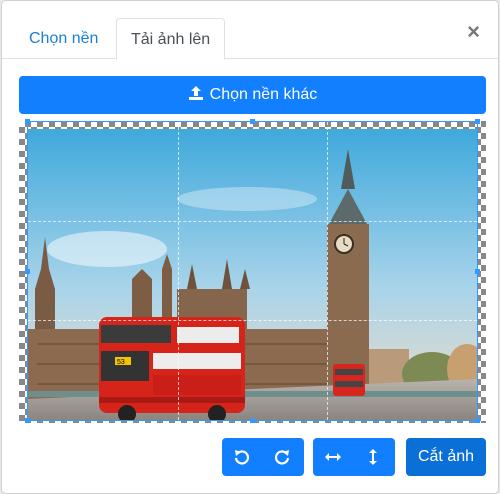 Image resolution: width=500 pixels, height=494 pixels. I want to click on tab-upload-image: Tải ảnh lên, so click(171, 39).